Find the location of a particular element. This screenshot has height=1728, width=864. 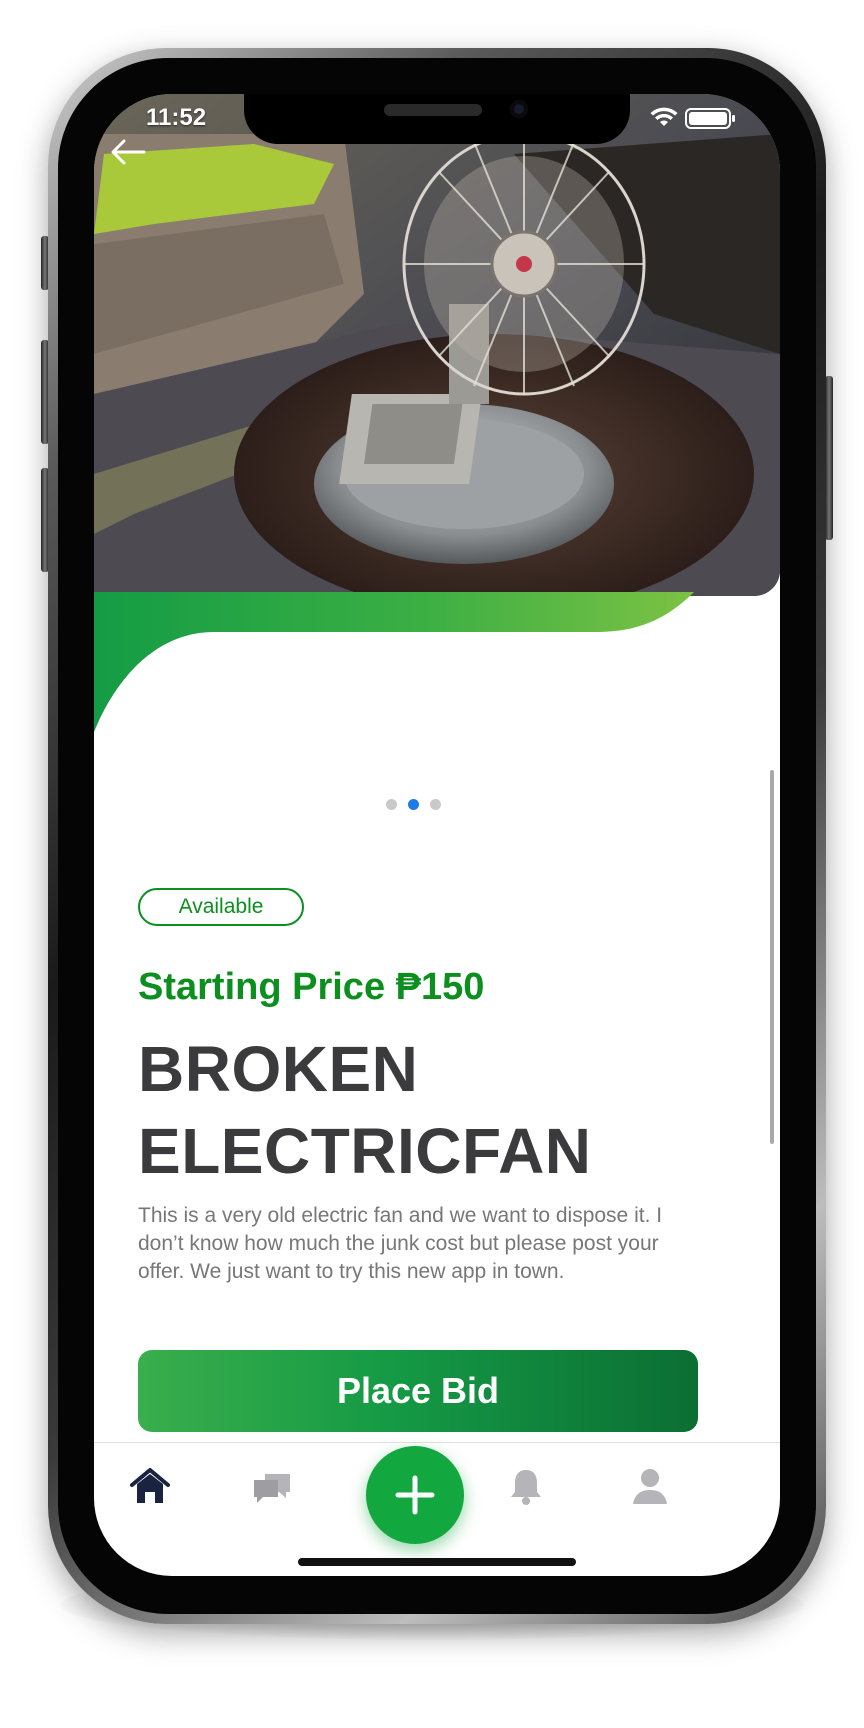

image-pagination is located at coordinates (439, 804).